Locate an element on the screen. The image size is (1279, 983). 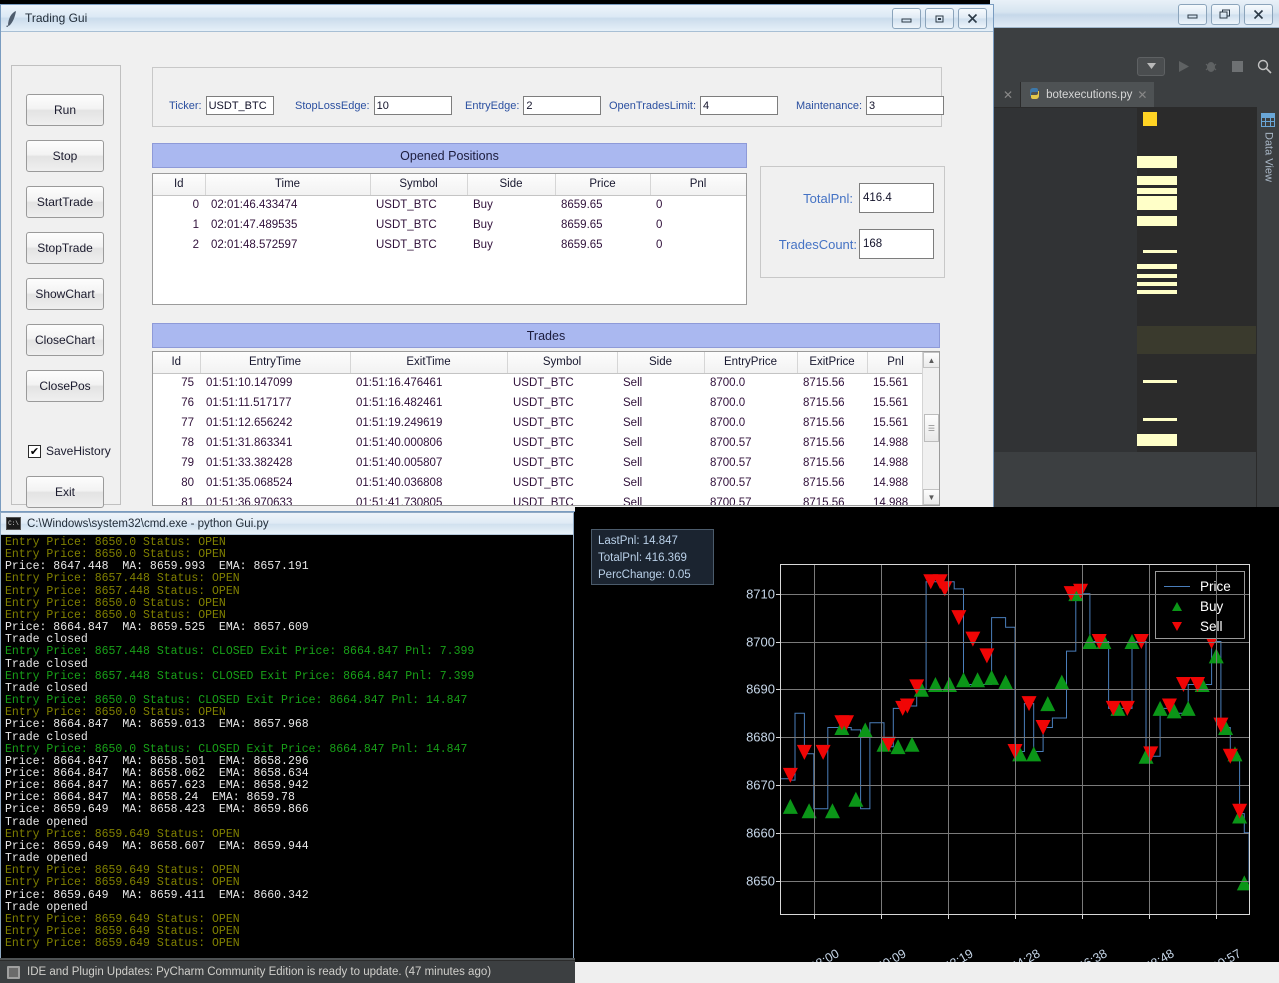
run-configurations-dropdown-icon is located at coordinates (1151, 66).